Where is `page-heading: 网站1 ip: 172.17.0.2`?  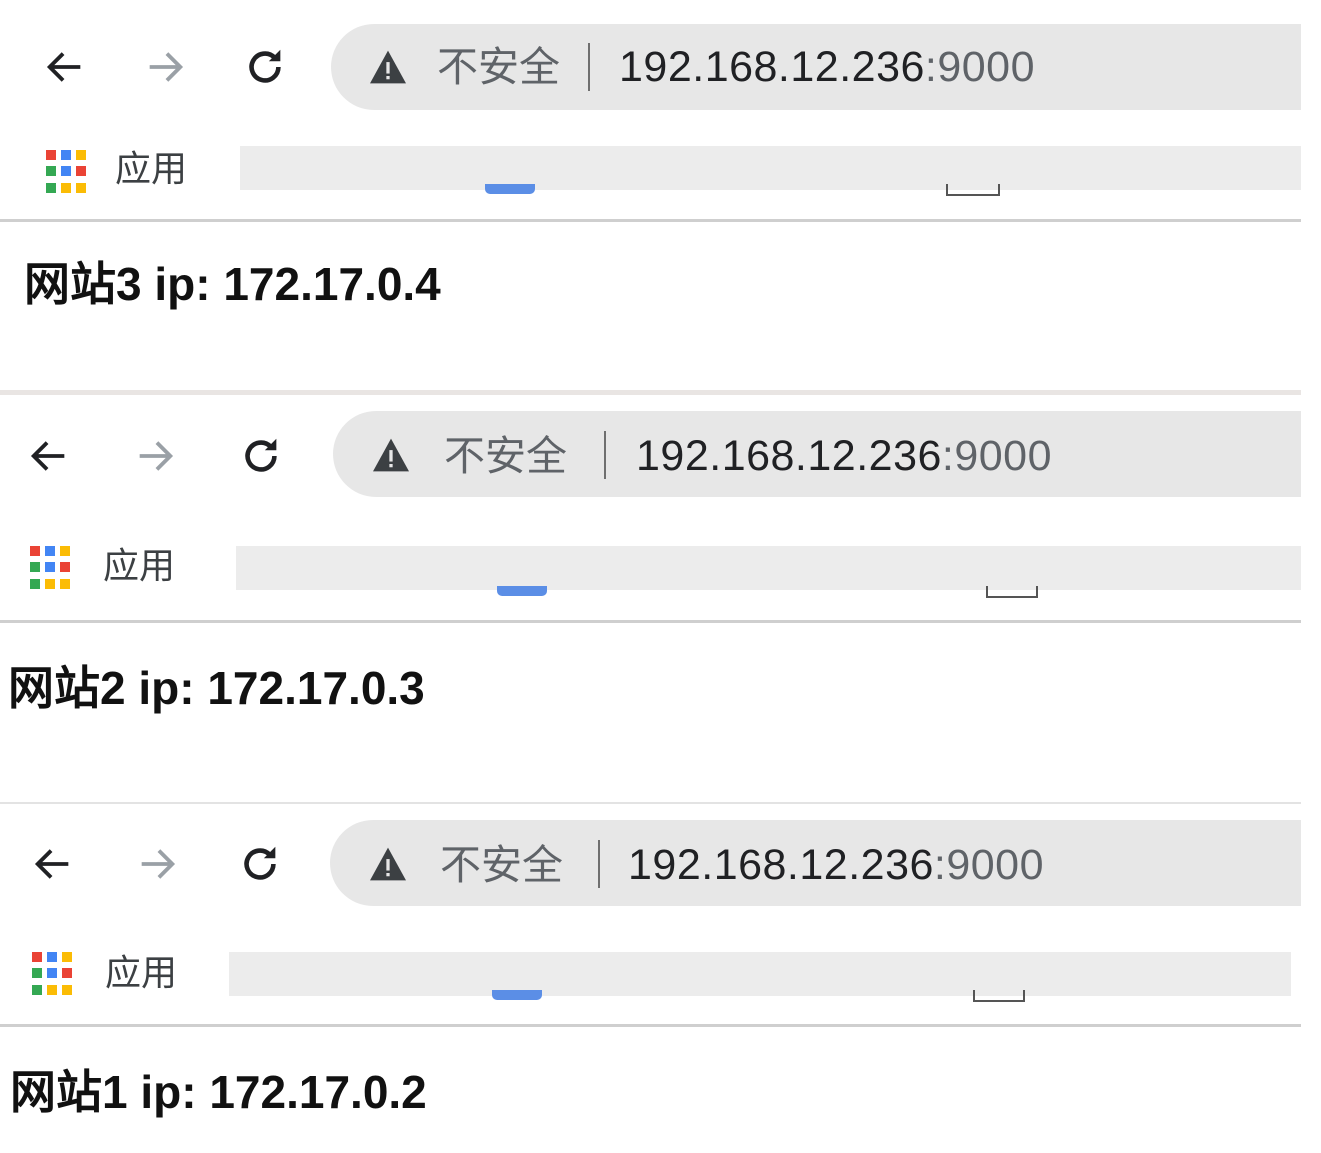
page-heading: 网站1 ip: 172.17.0.2 is located at coordinates (218, 1092).